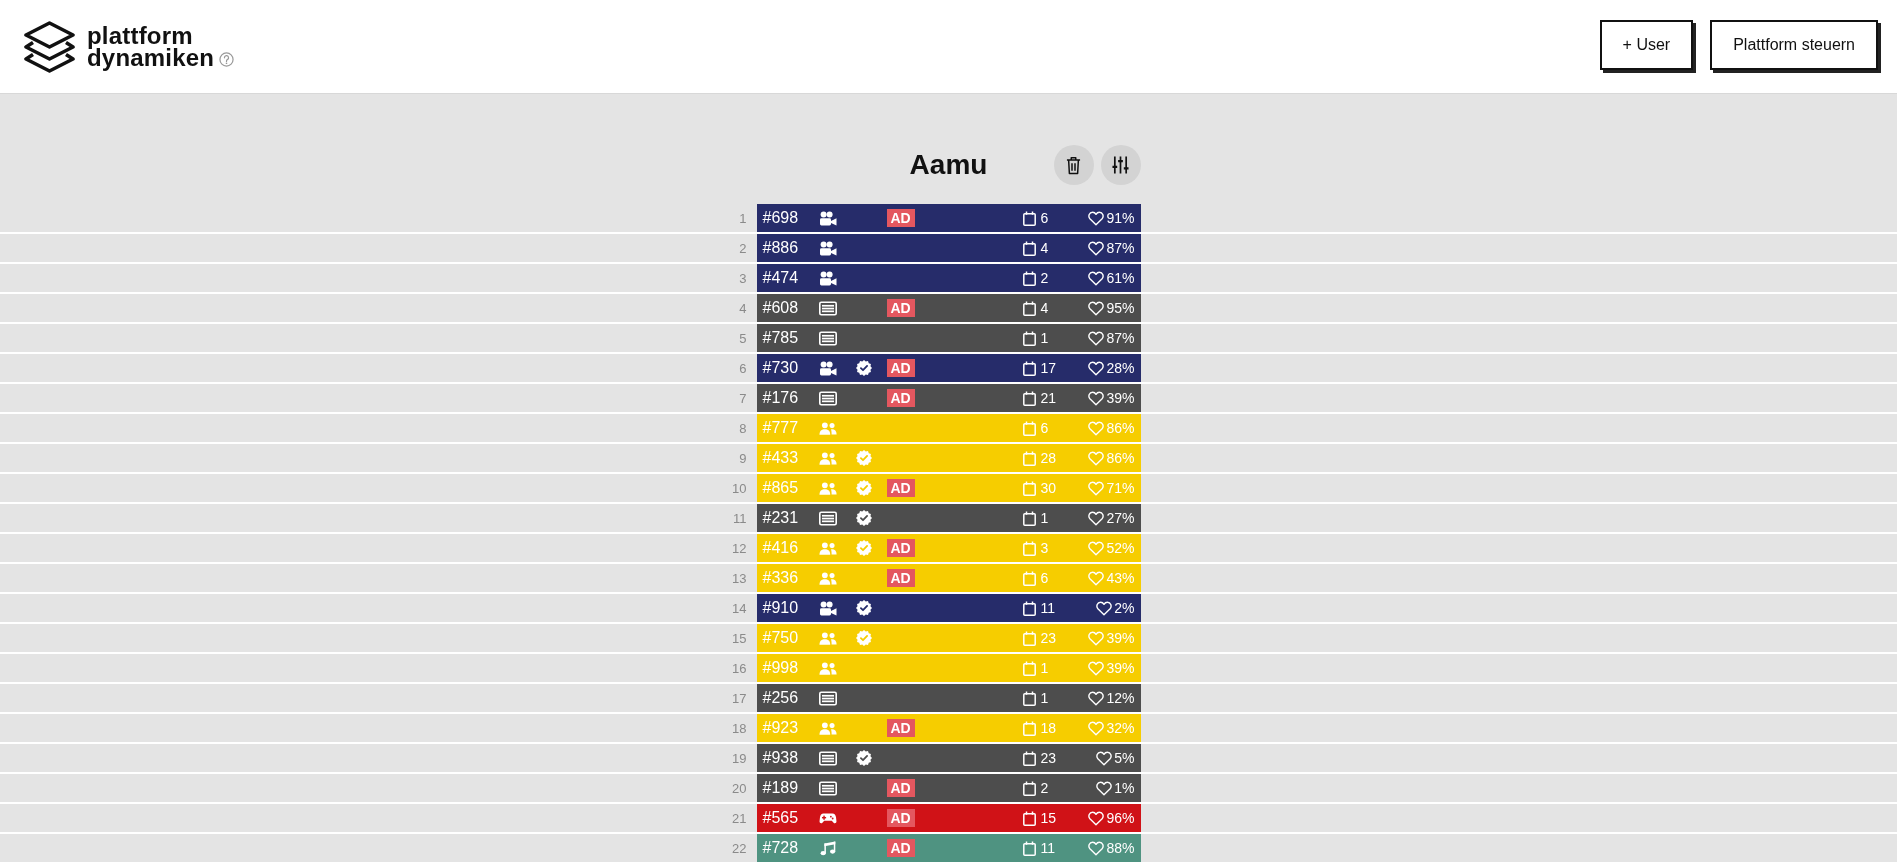  I want to click on content-row: #416 AD 3 52%, so click(948, 548).